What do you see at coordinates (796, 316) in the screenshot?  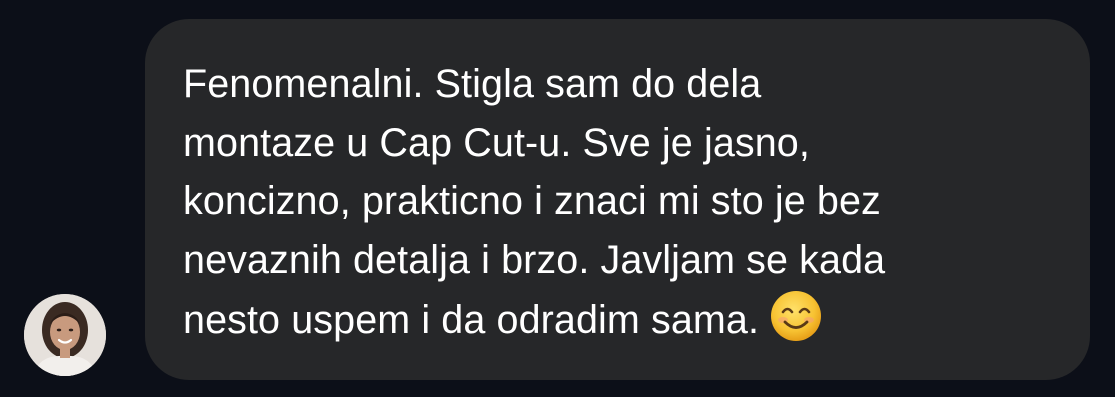 I see `smiling-face-with-smiling-eyes-icon` at bounding box center [796, 316].